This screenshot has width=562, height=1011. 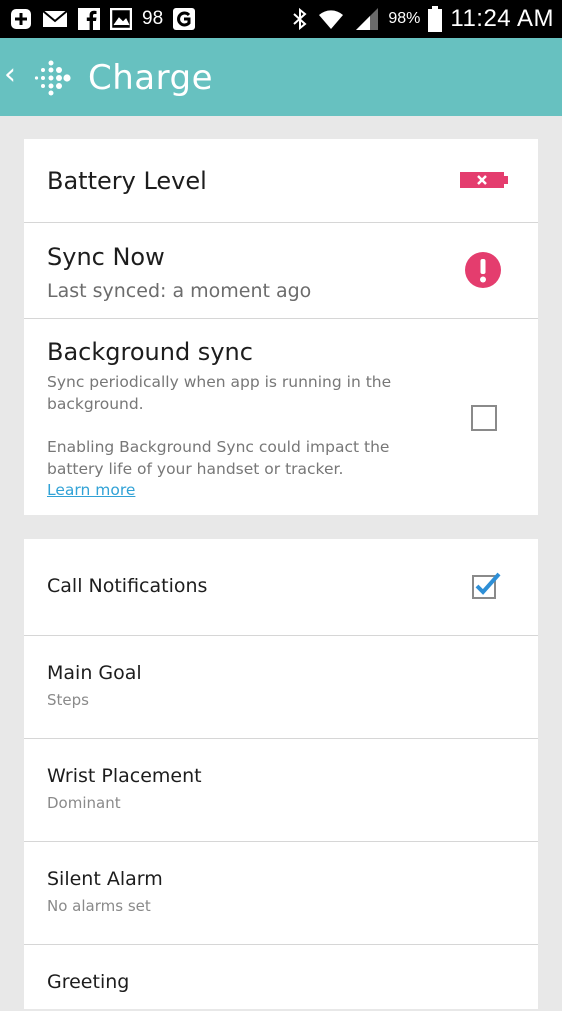 What do you see at coordinates (88, 982) in the screenshot?
I see `greeting-label: Greeting` at bounding box center [88, 982].